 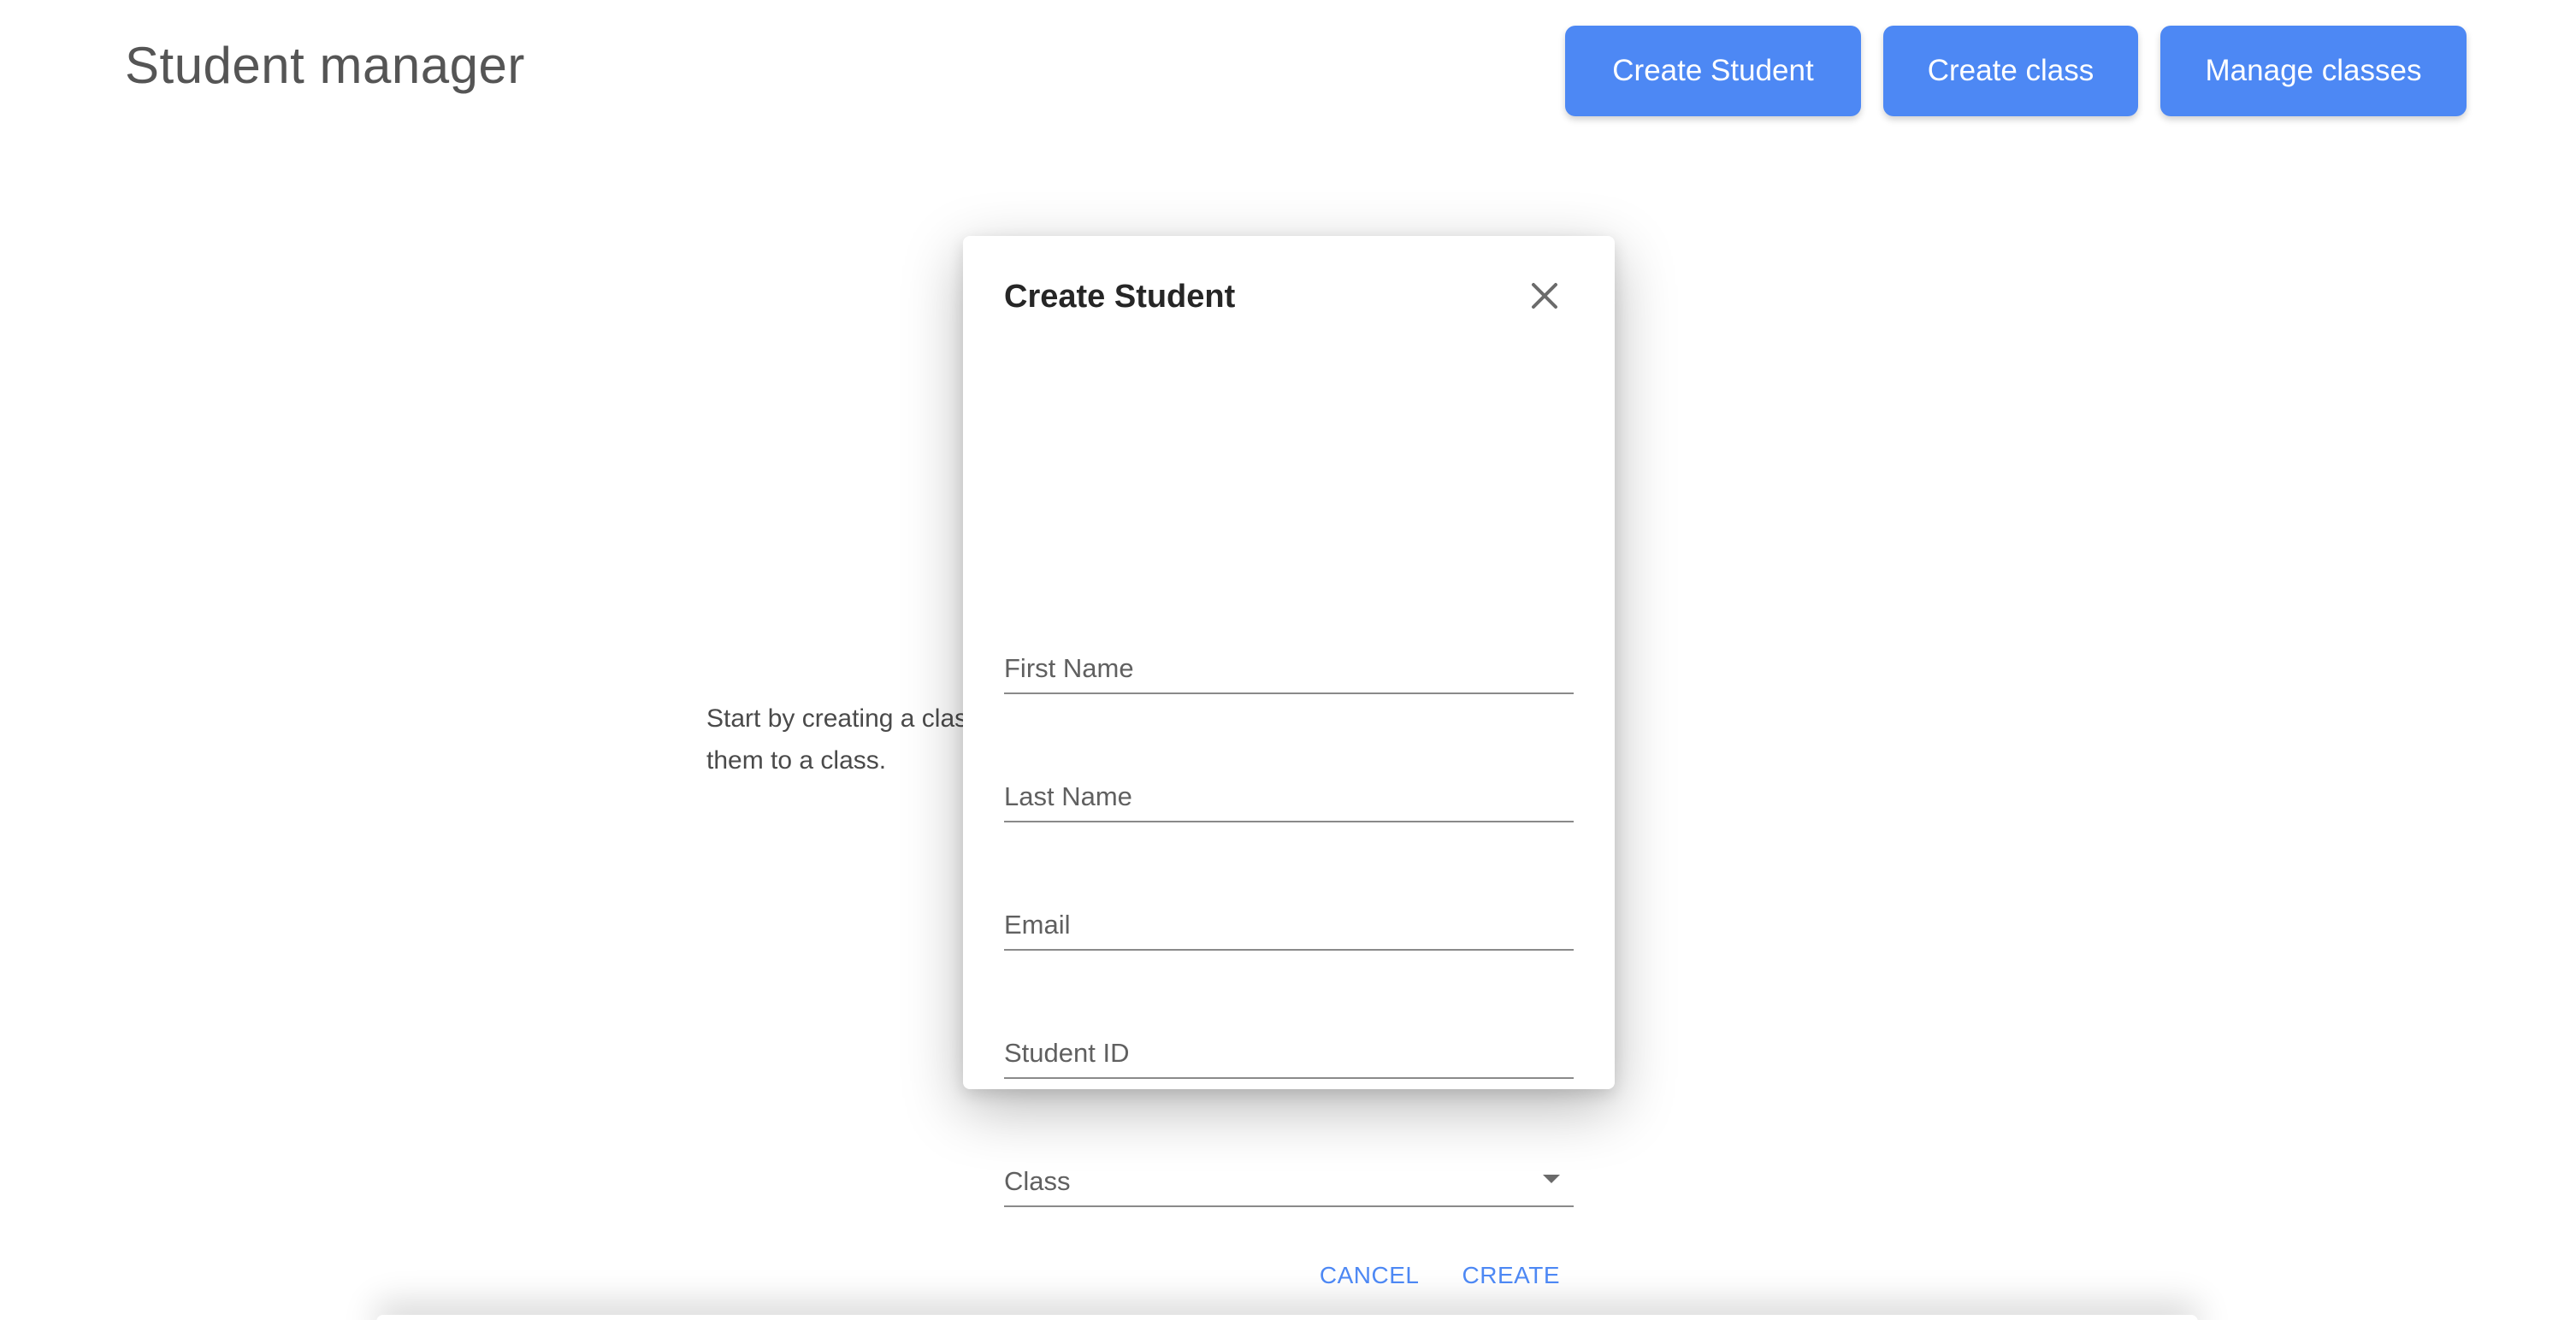 What do you see at coordinates (1511, 1275) in the screenshot?
I see `create-button: CREATE` at bounding box center [1511, 1275].